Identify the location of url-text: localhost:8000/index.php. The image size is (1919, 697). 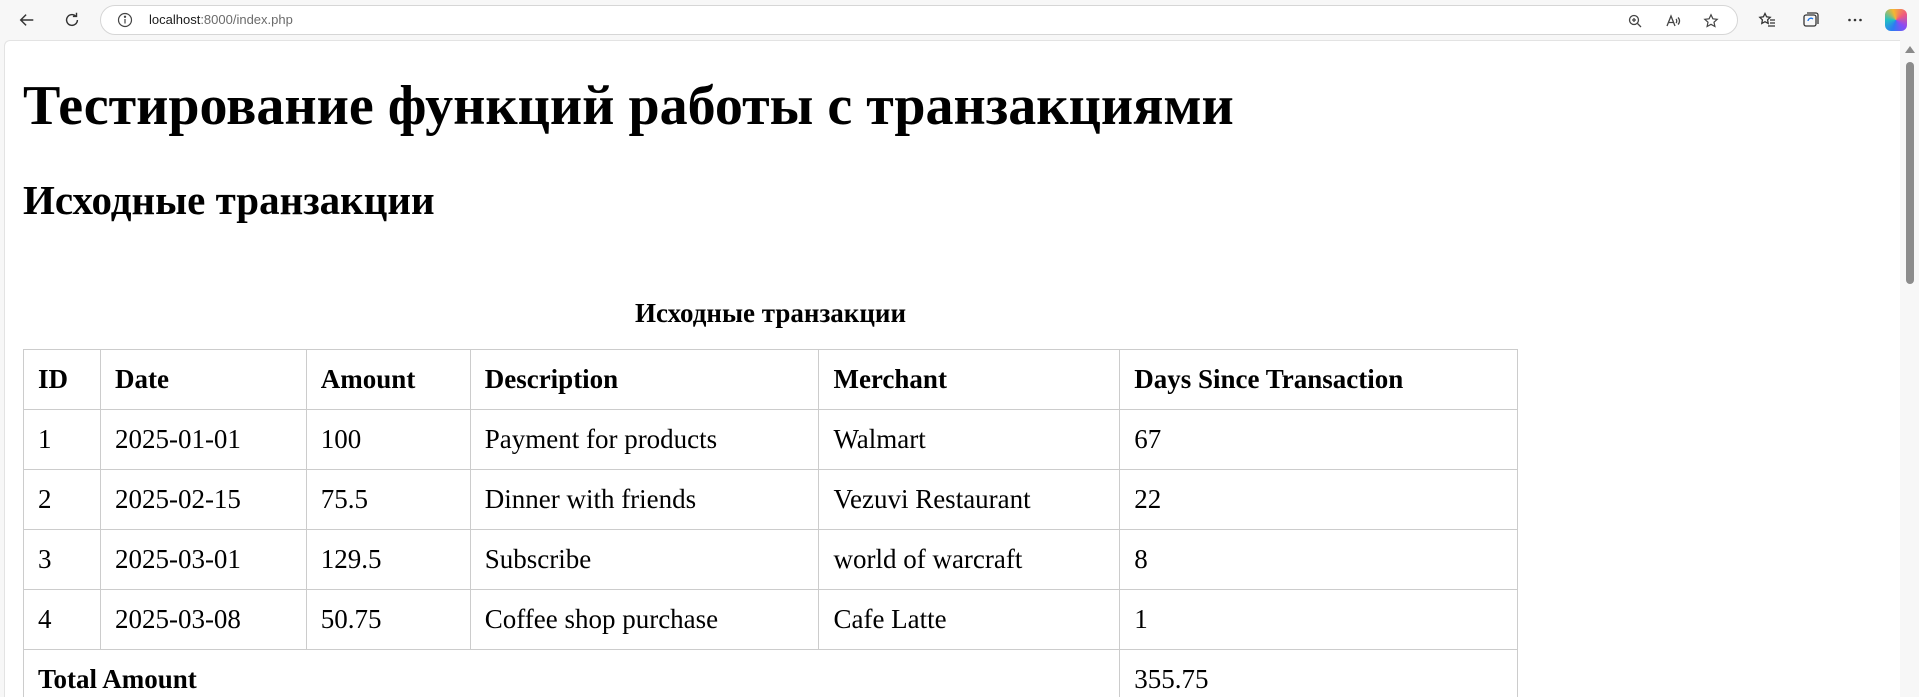
(221, 19).